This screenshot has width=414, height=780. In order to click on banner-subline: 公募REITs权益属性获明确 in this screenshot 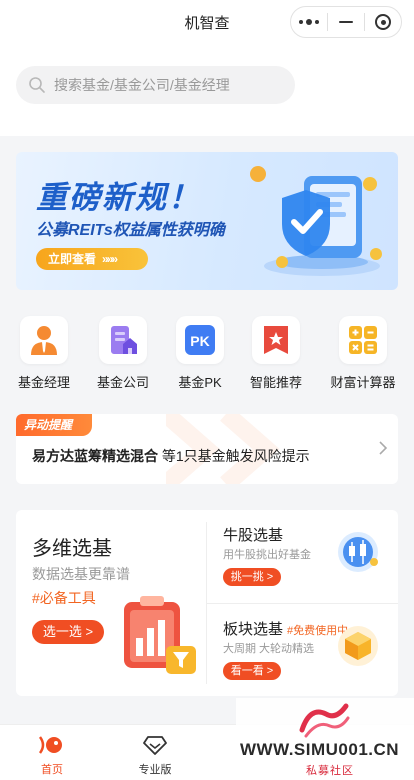, I will do `click(130, 230)`.